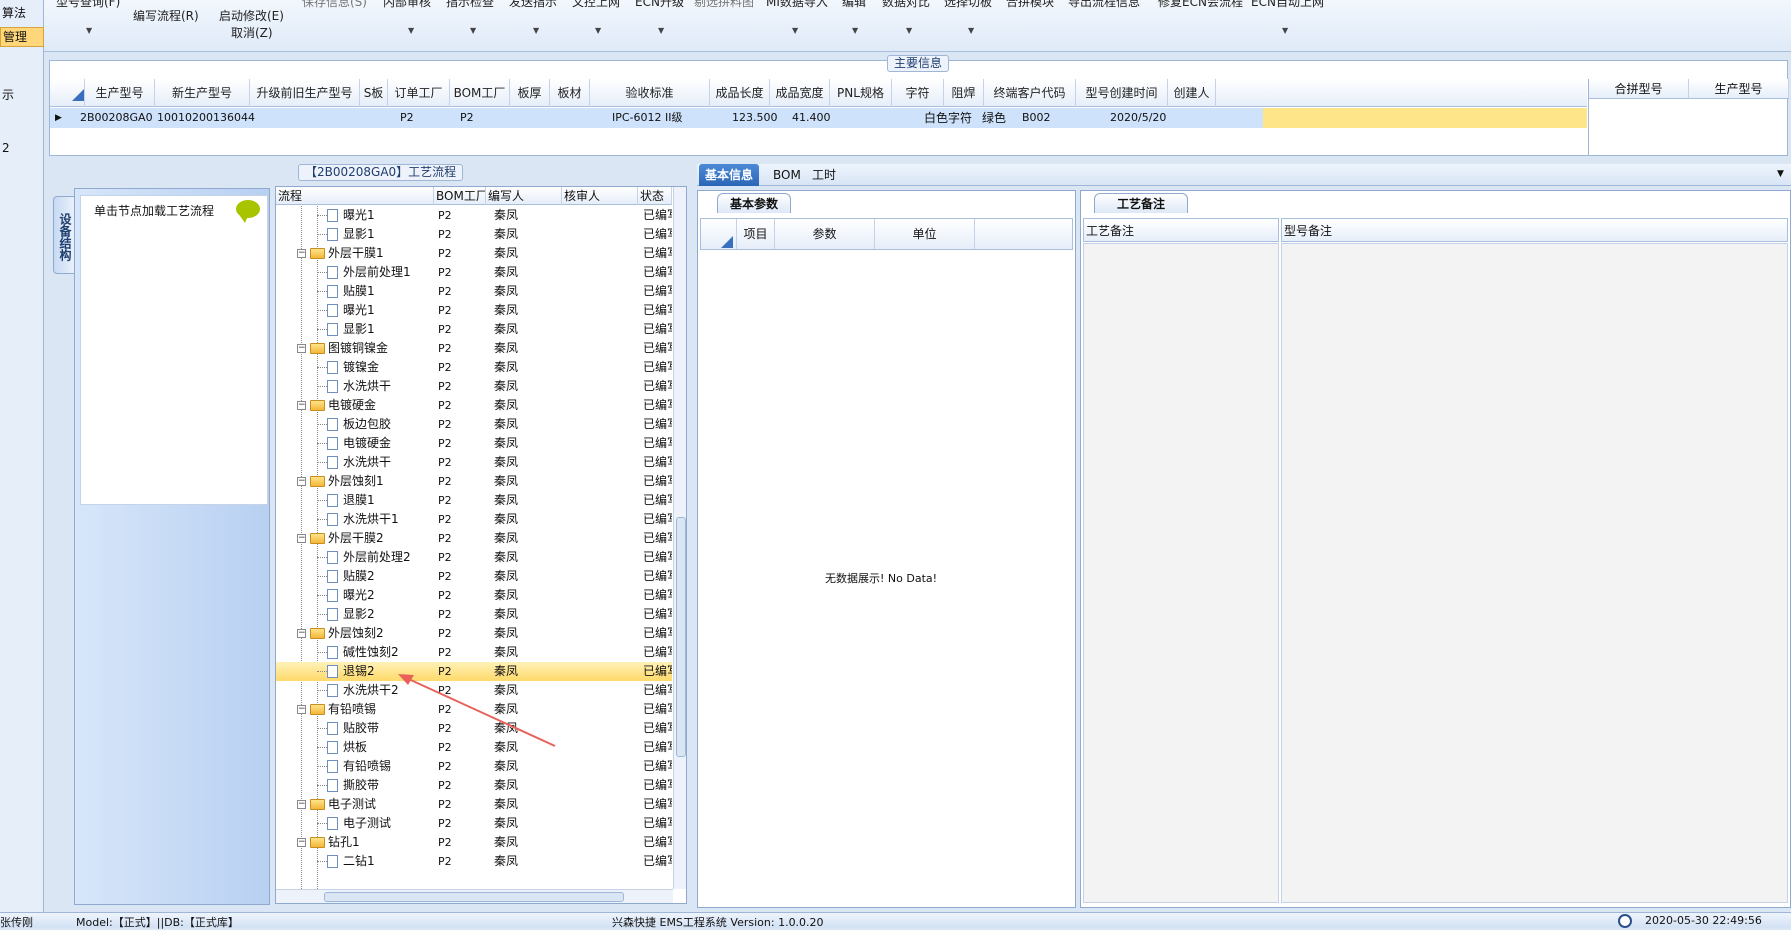 The image size is (1791, 930). I want to click on cancel-button: 取消(Z), so click(252, 32).